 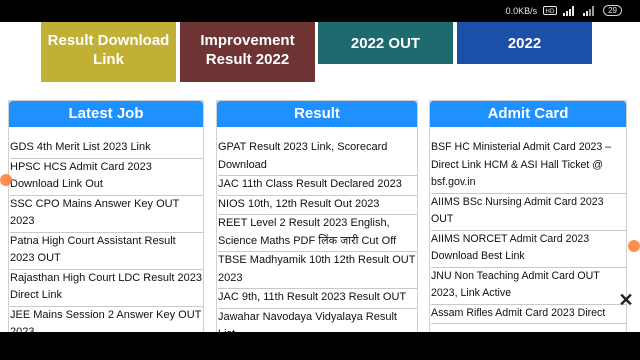 What do you see at coordinates (108, 40) in the screenshot?
I see `tile-line: Result Download` at bounding box center [108, 40].